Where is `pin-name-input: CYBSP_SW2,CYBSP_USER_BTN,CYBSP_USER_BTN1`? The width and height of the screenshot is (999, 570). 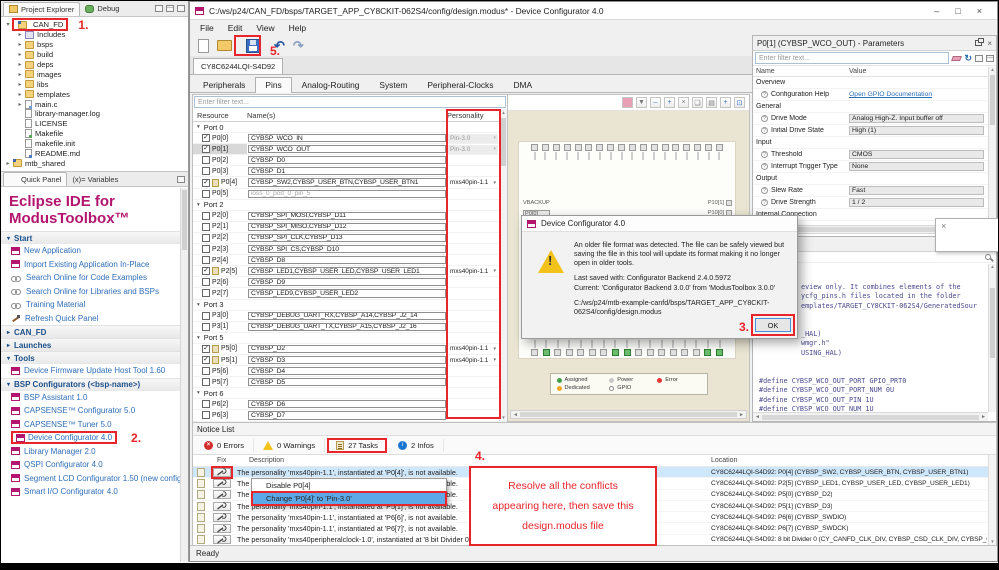
pin-name-input: CYBSP_SW2,CYBSP_USER_BTN,CYBSP_USER_BTN1 is located at coordinates (347, 182).